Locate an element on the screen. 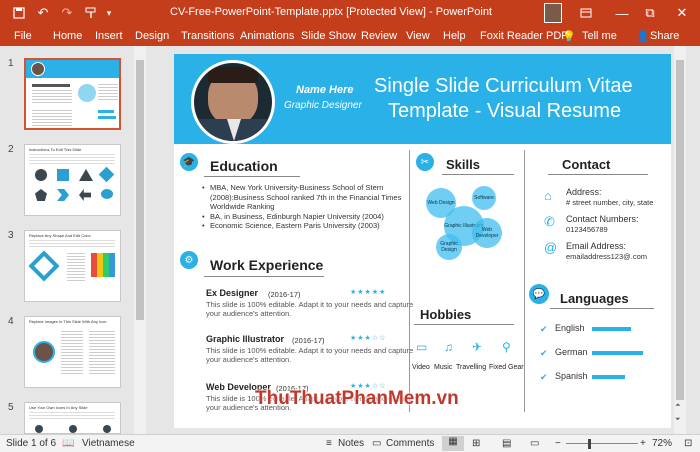  prev-slide-icon: ⏶ is located at coordinates (678, 406).